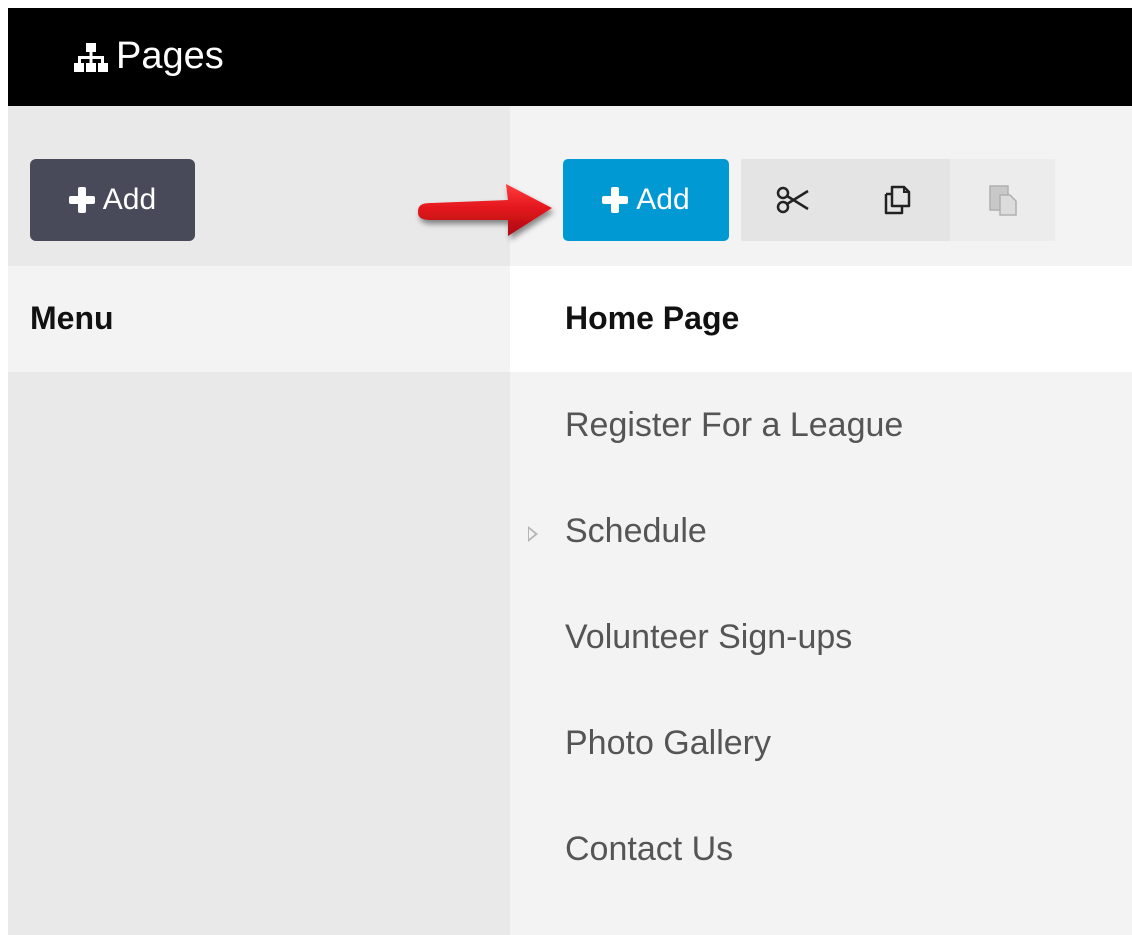 The width and height of the screenshot is (1132, 935). I want to click on page-item: Contact Us, so click(821, 849).